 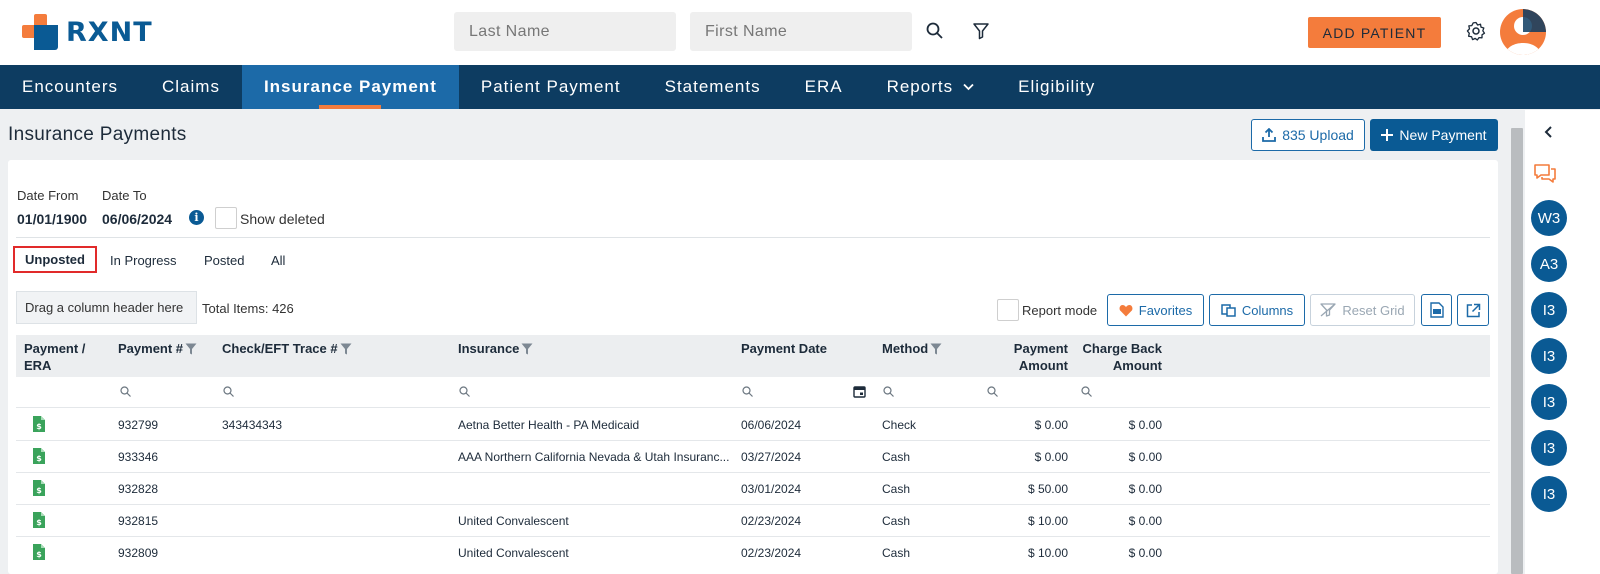 What do you see at coordinates (70, 87) in the screenshot?
I see `nav-encounters: Encounters` at bounding box center [70, 87].